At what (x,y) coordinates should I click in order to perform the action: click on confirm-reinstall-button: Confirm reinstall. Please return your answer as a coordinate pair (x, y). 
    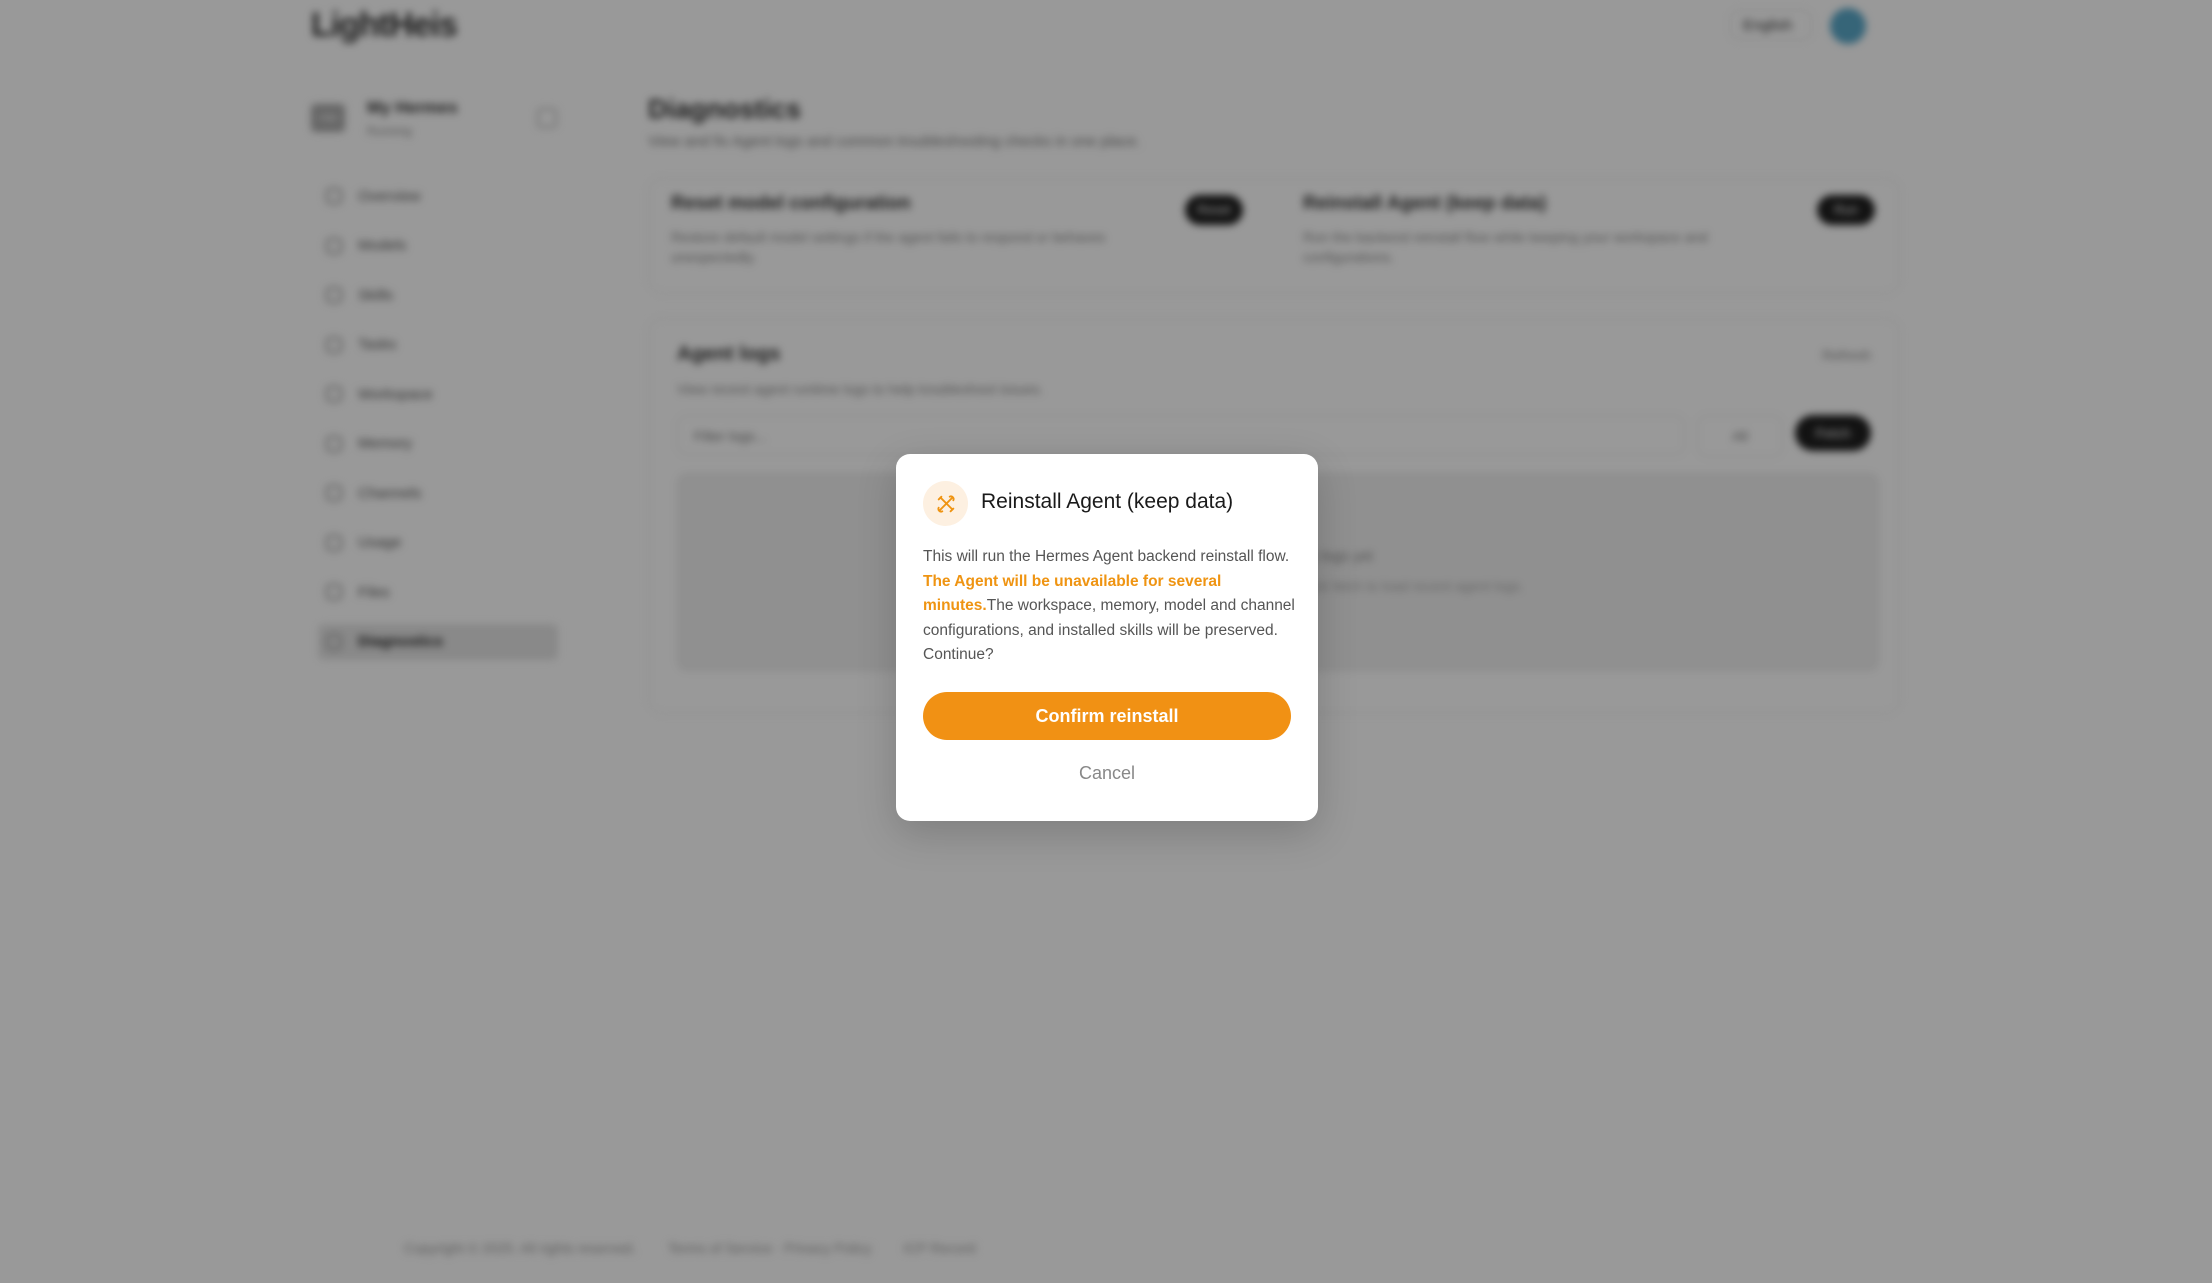
    Looking at the image, I should click on (1107, 716).